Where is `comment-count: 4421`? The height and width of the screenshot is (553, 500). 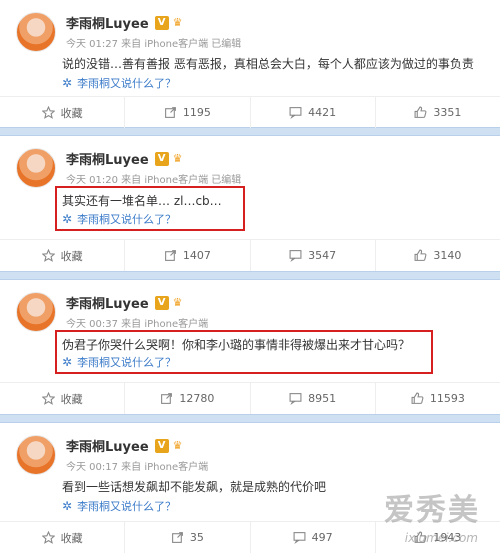 comment-count: 4421 is located at coordinates (322, 112).